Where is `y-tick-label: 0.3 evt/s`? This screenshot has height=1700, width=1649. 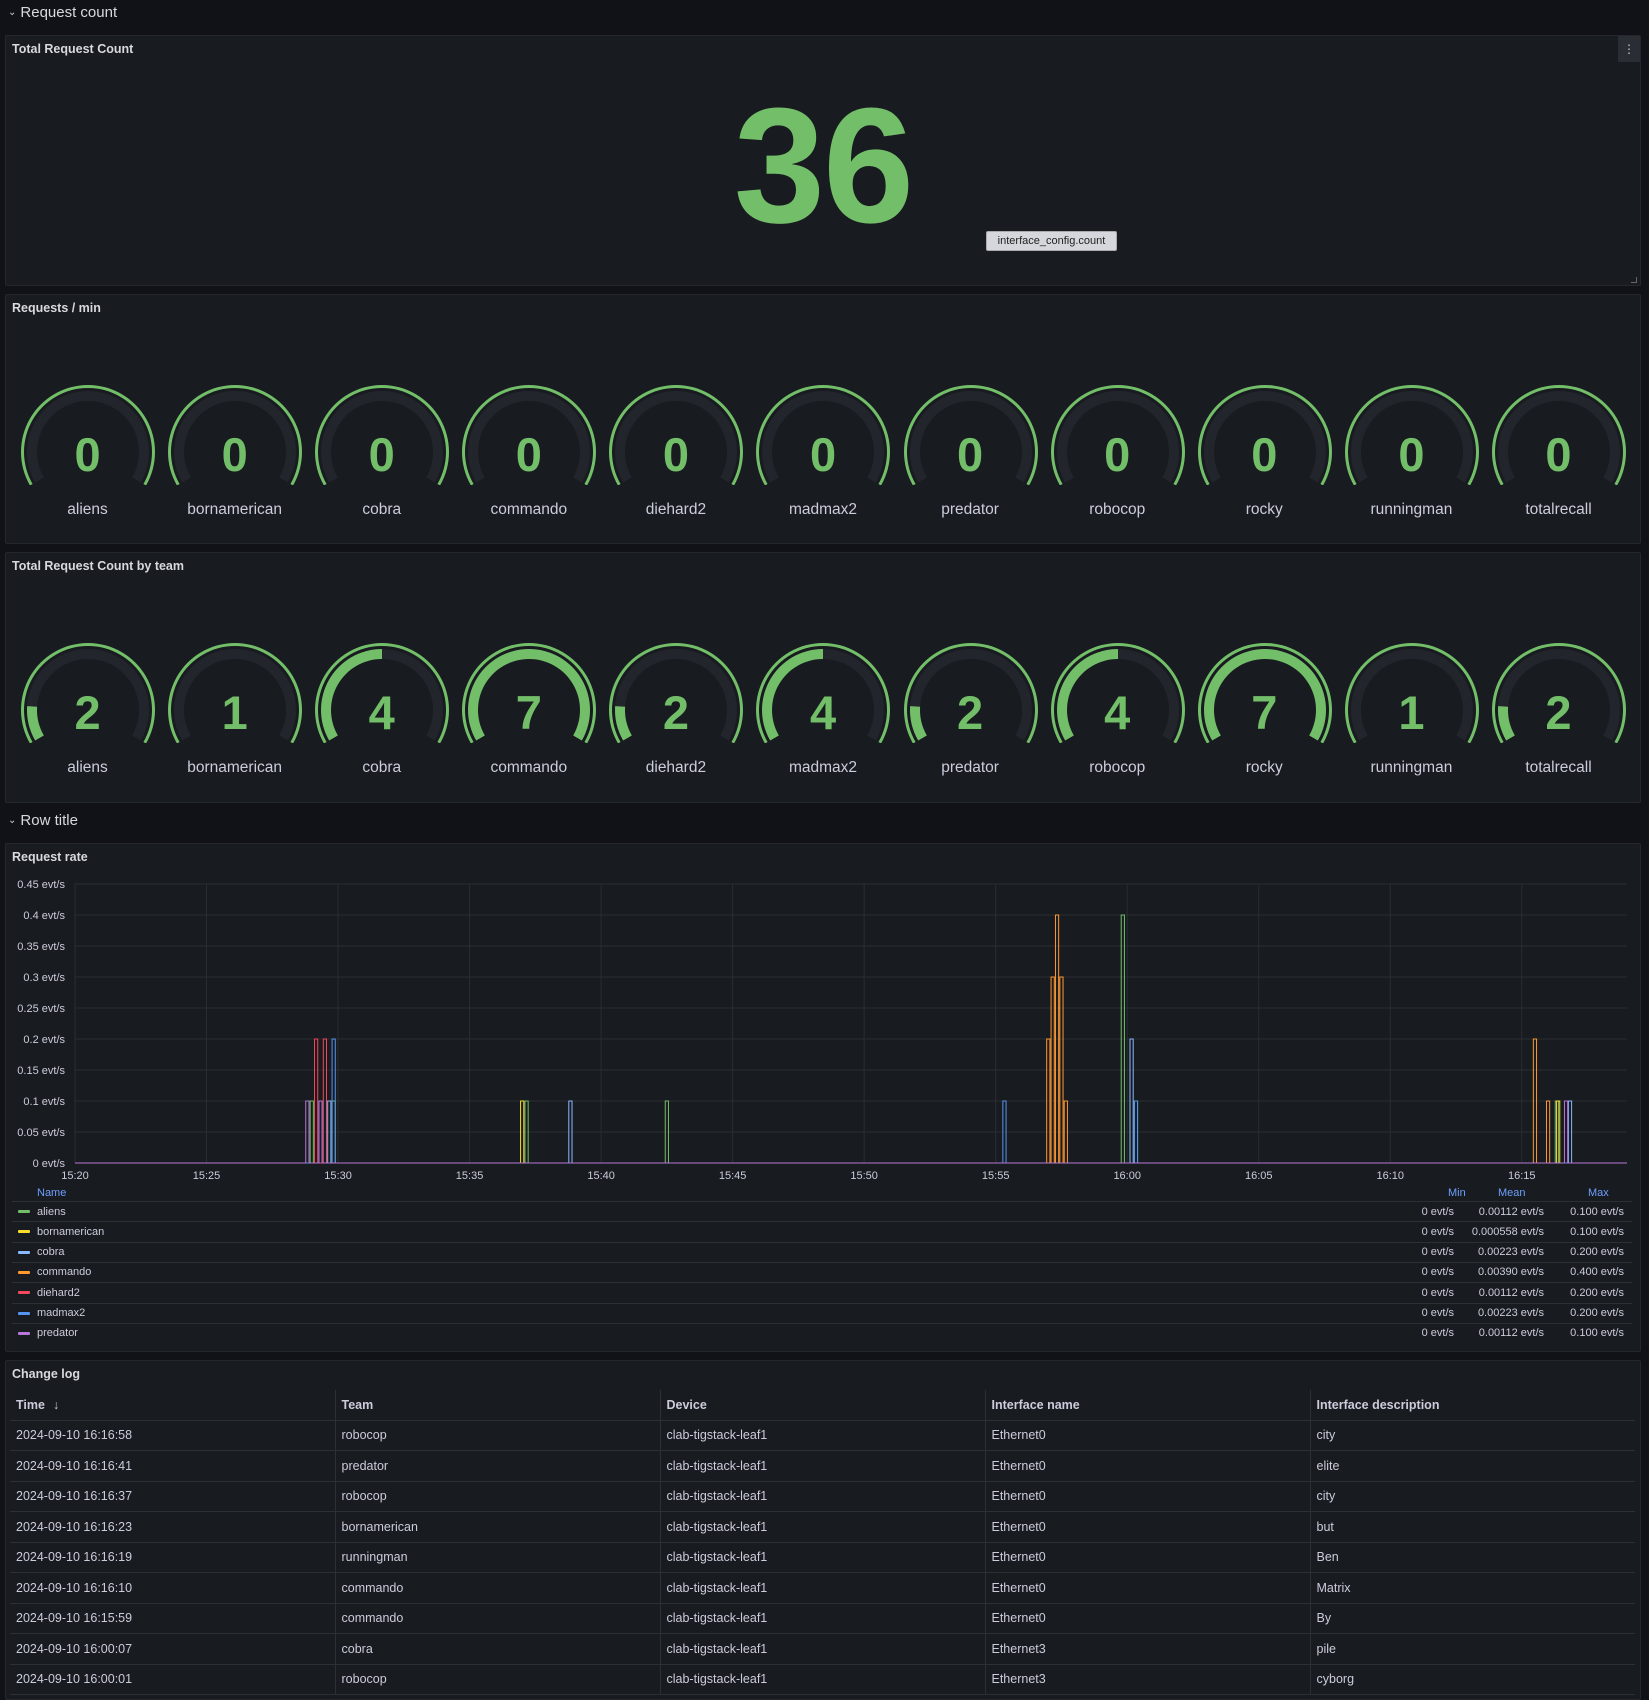 y-tick-label: 0.3 evt/s is located at coordinates (44, 978).